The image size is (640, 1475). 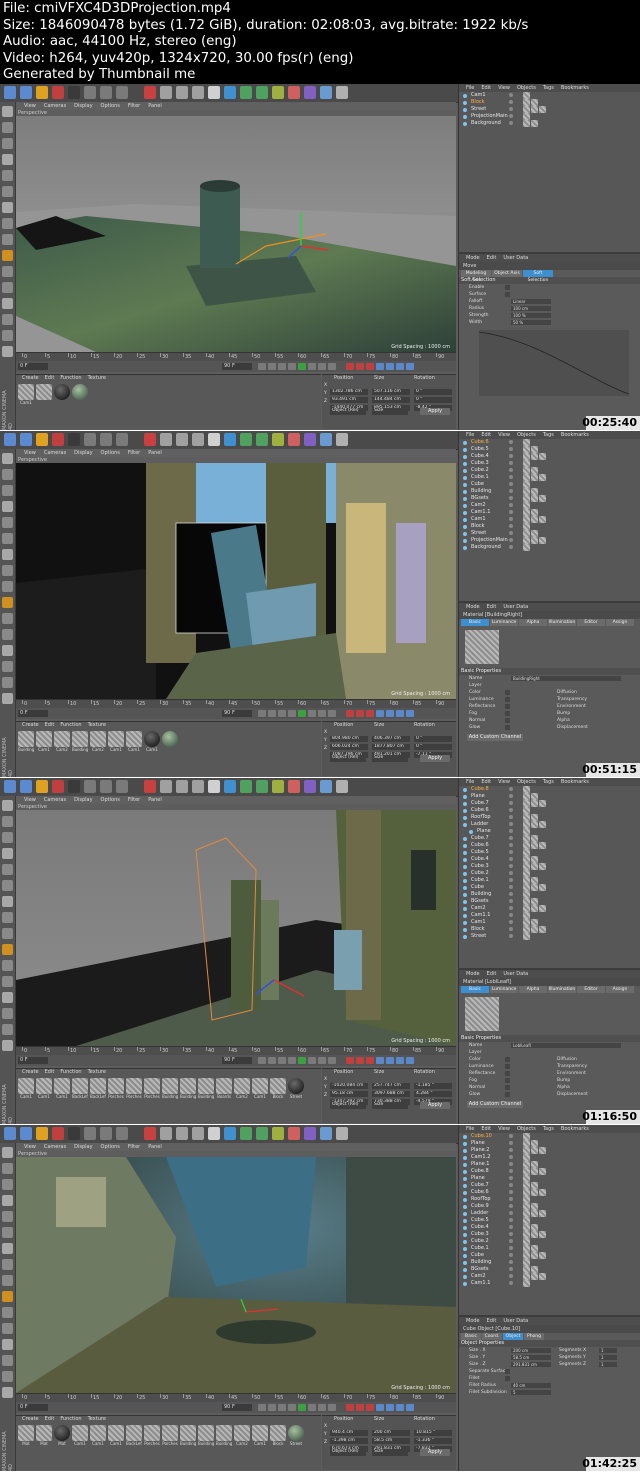 I want to click on object-row: Street, so click(x=549, y=533).